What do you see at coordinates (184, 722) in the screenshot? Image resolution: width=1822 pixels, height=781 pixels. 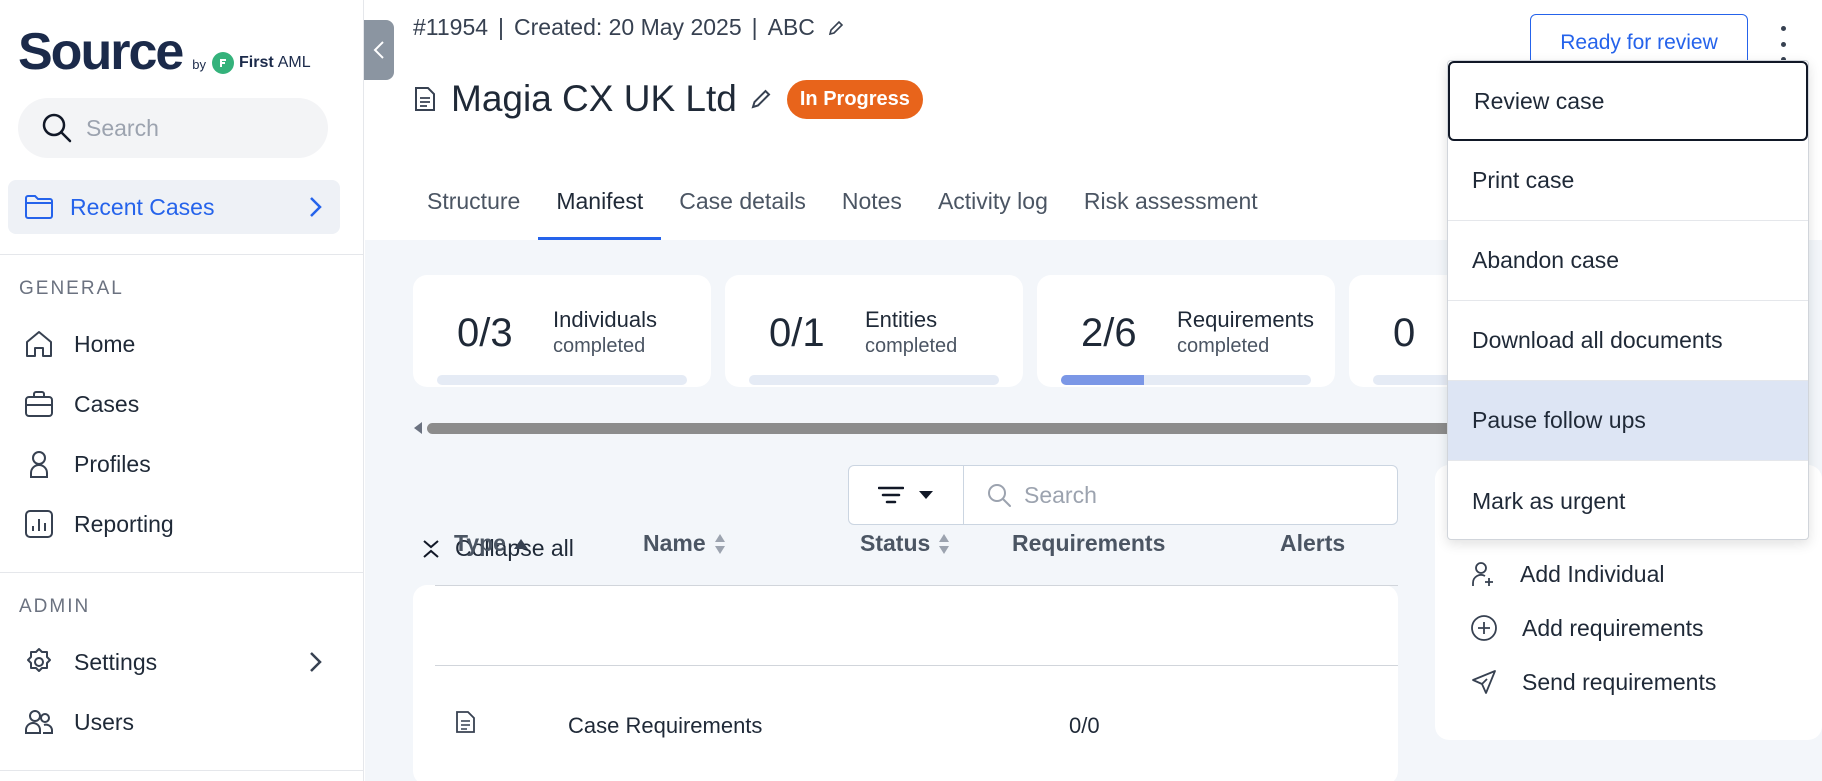 I see `nav-item-users: Users` at bounding box center [184, 722].